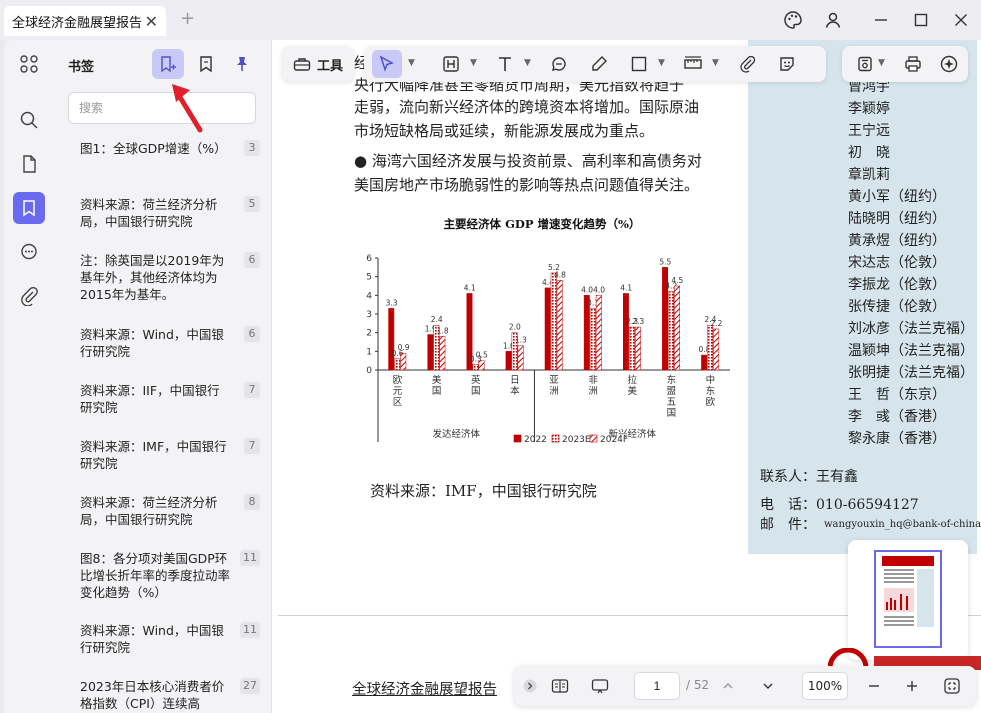  What do you see at coordinates (952, 686) in the screenshot?
I see `fit-page-icon` at bounding box center [952, 686].